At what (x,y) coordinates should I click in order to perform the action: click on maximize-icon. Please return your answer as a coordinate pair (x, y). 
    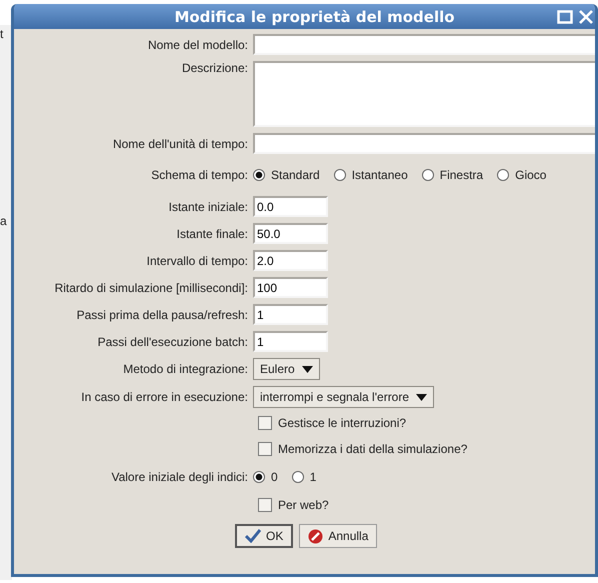
    Looking at the image, I should click on (565, 17).